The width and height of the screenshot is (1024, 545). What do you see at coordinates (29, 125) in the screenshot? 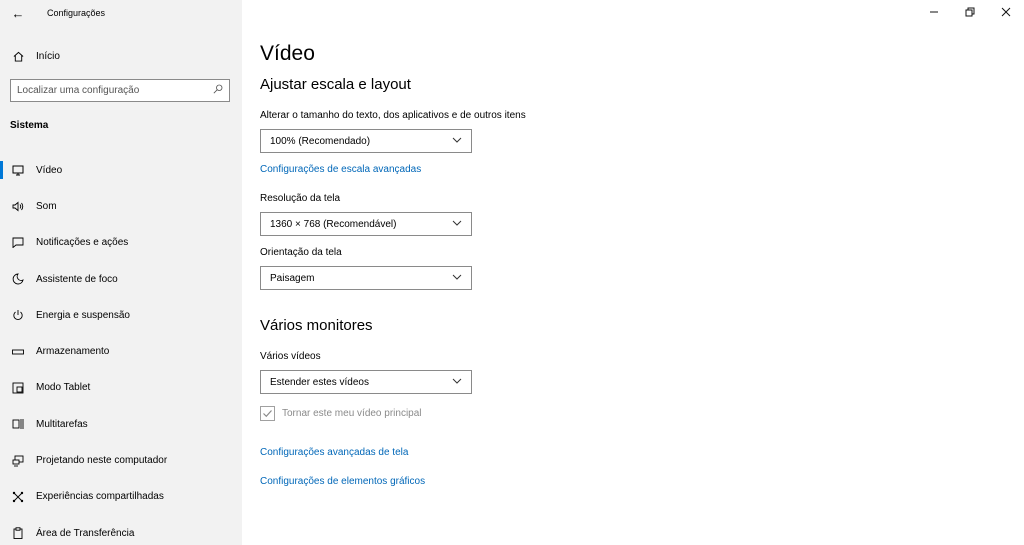
I see `section-label-system: Sistema` at bounding box center [29, 125].